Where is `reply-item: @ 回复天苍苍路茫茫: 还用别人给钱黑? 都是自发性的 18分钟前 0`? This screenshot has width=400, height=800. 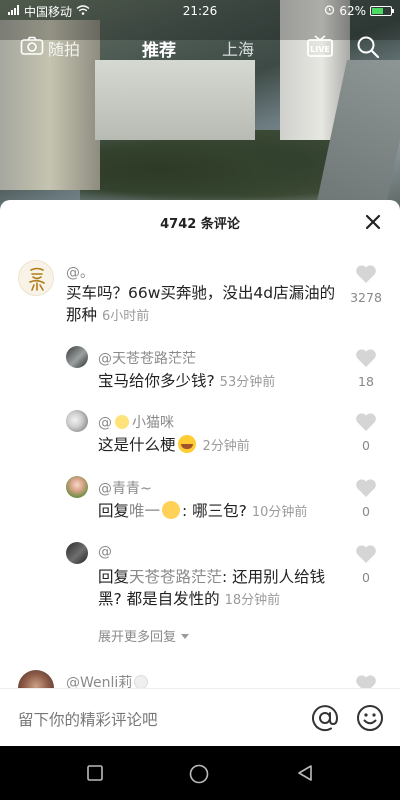 reply-item: @ 回复天苍苍路茫茫: 还用别人给钱黑? 都是自发性的 18分钟前 0 is located at coordinates (200, 582).